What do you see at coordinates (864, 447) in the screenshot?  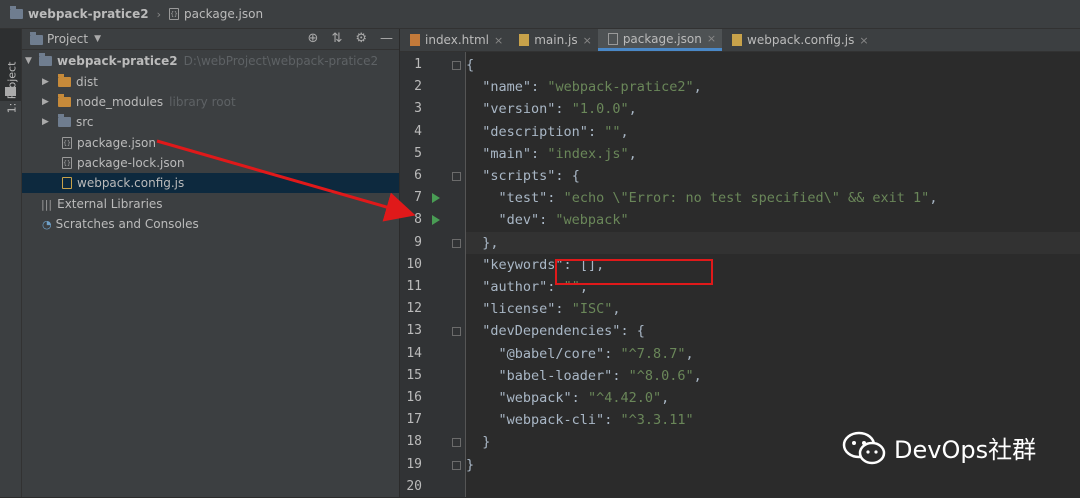 I see `wechat-icon` at bounding box center [864, 447].